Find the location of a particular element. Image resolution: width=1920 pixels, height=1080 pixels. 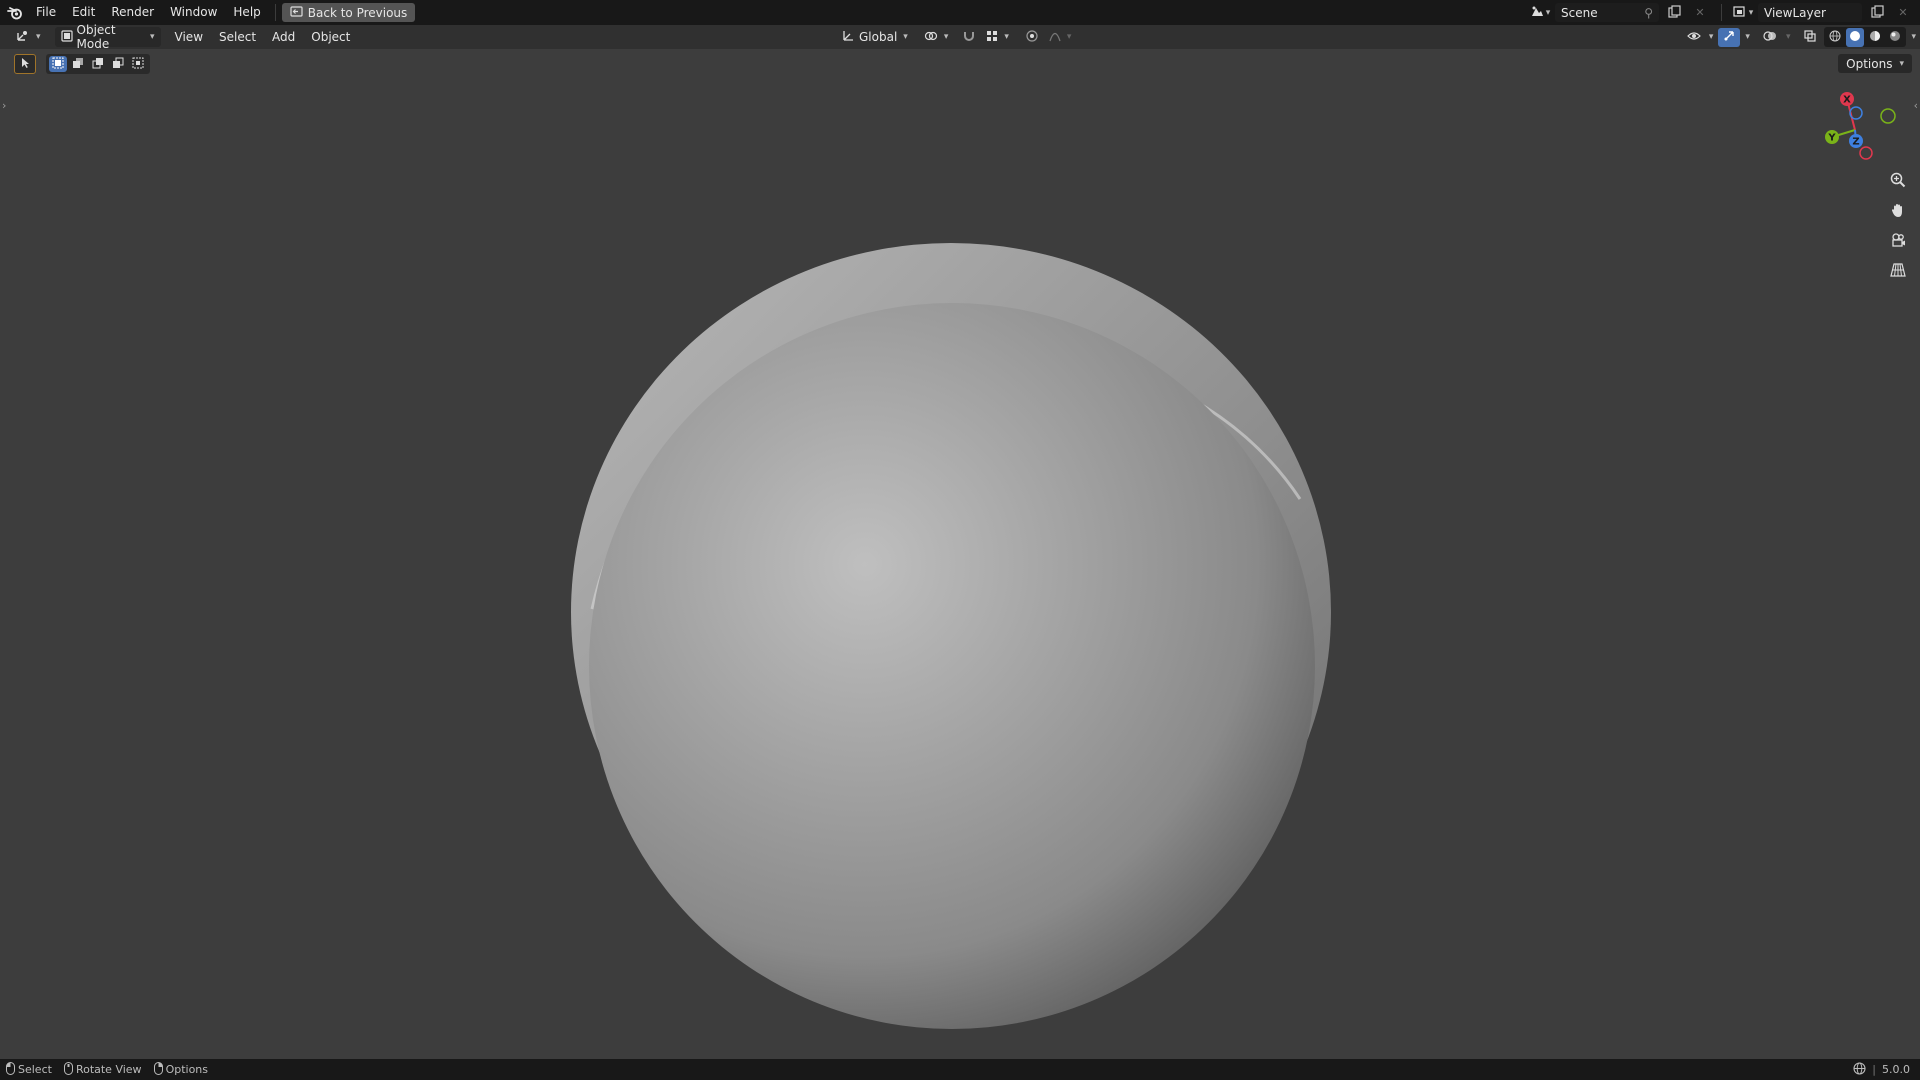

zoom-view-button is located at coordinates (1898, 181).